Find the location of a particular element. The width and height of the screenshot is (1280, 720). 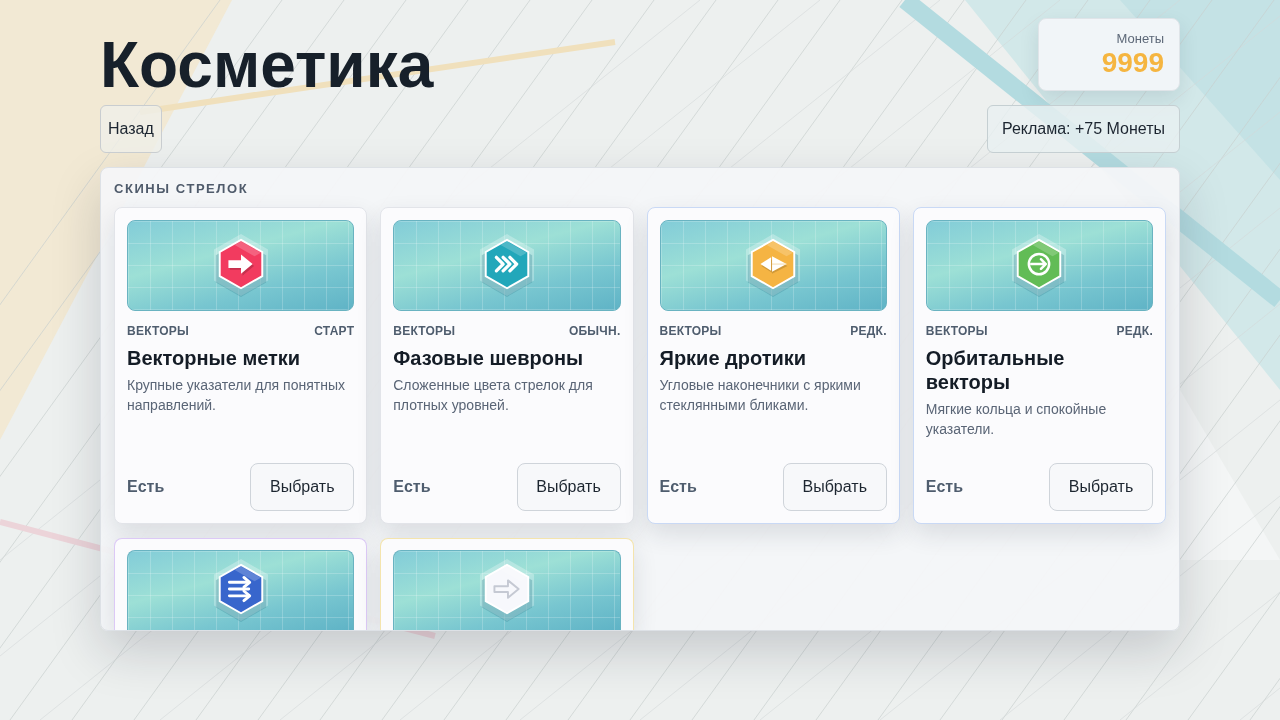

skin-description: Мягкие кольца и спокойные указатели. is located at coordinates (1016, 419).